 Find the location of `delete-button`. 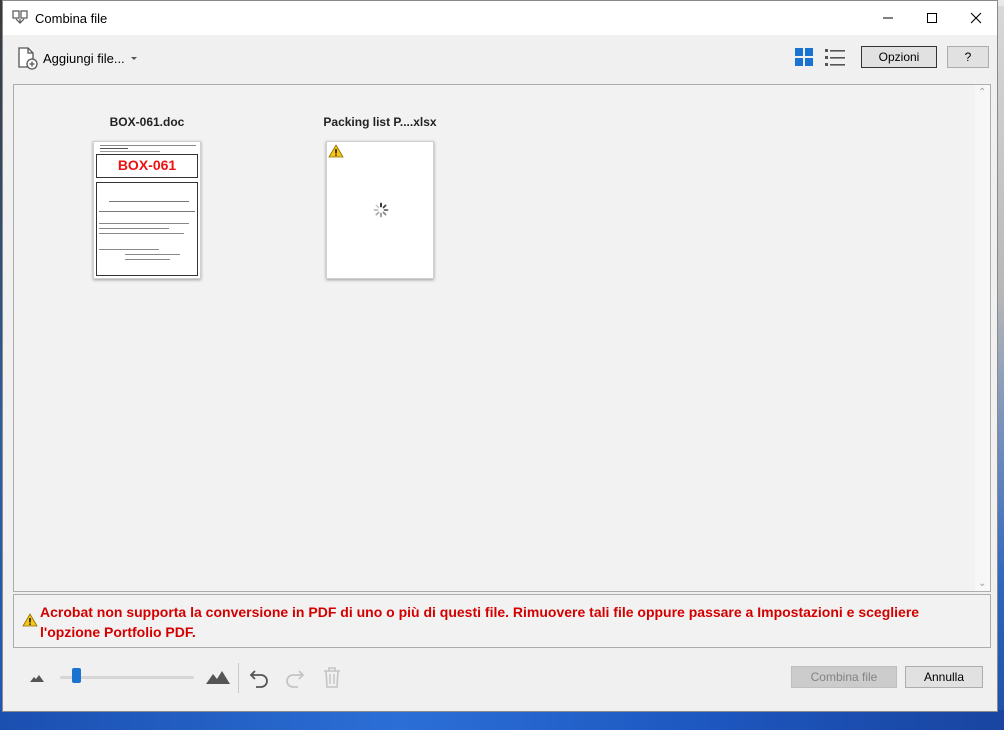

delete-button is located at coordinates (332, 677).